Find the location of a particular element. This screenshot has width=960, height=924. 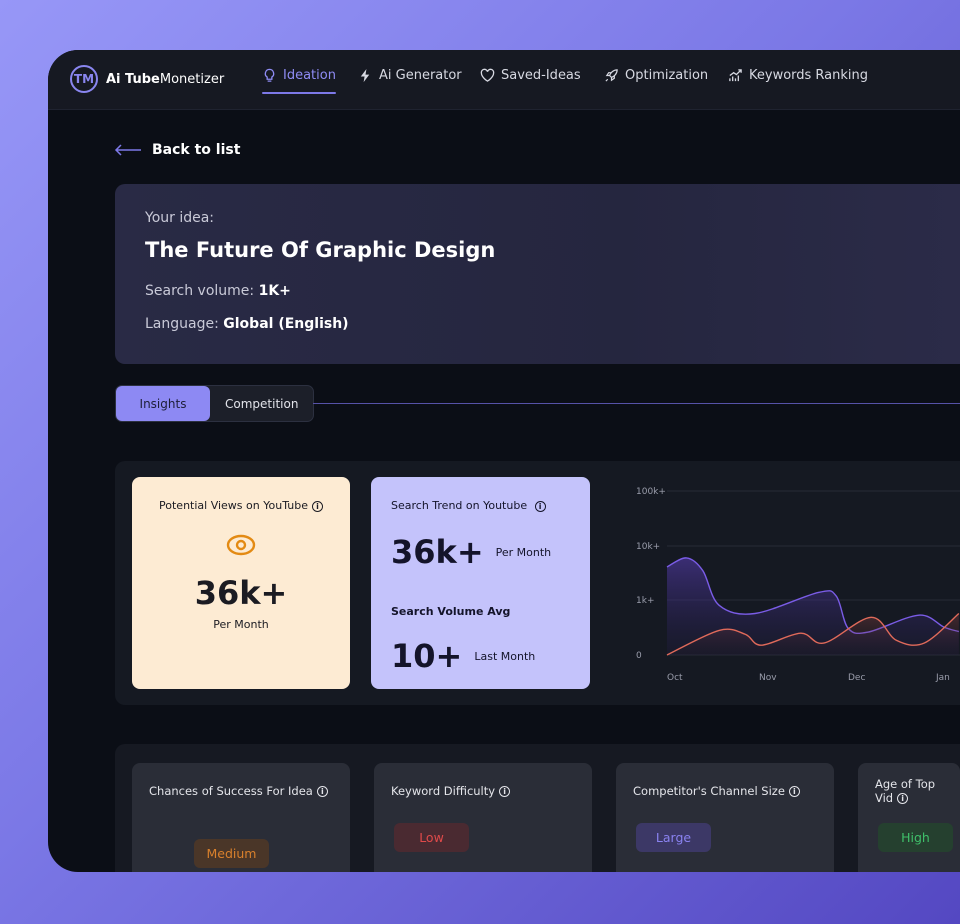

search-volume: Search volume: 1K+ is located at coordinates (218, 291).